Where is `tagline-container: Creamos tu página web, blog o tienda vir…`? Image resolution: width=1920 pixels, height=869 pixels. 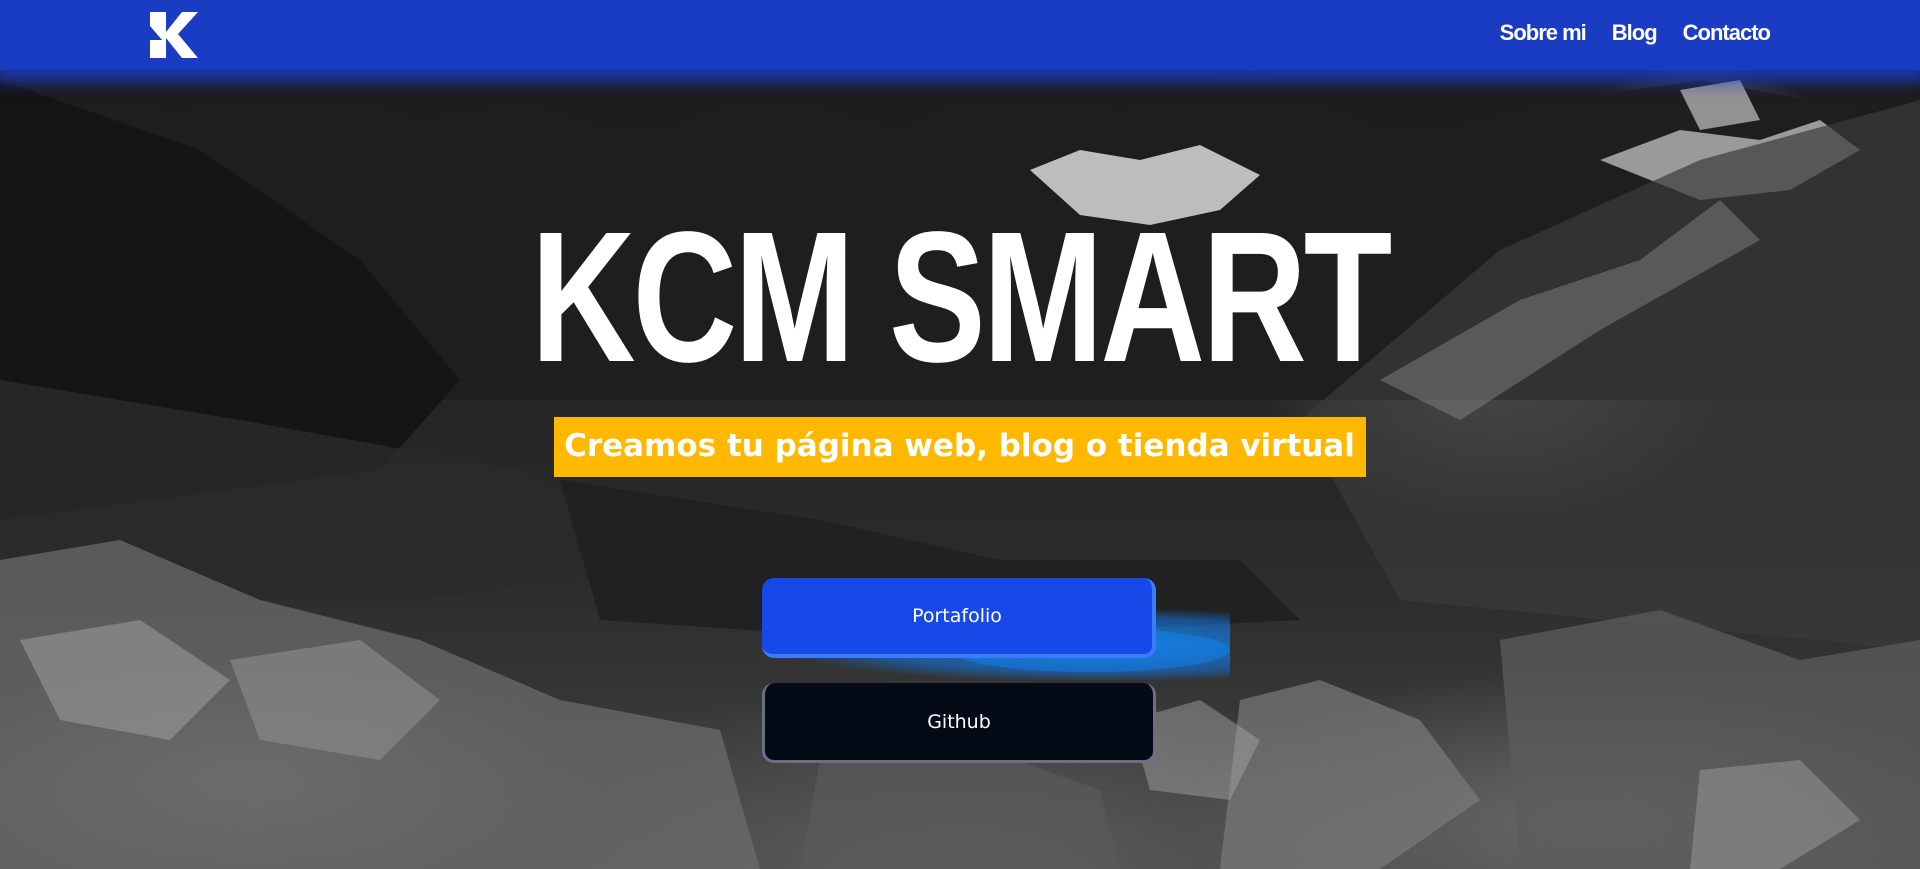
tagline-container: Creamos tu página web, blog o tienda vir… is located at coordinates (960, 447).